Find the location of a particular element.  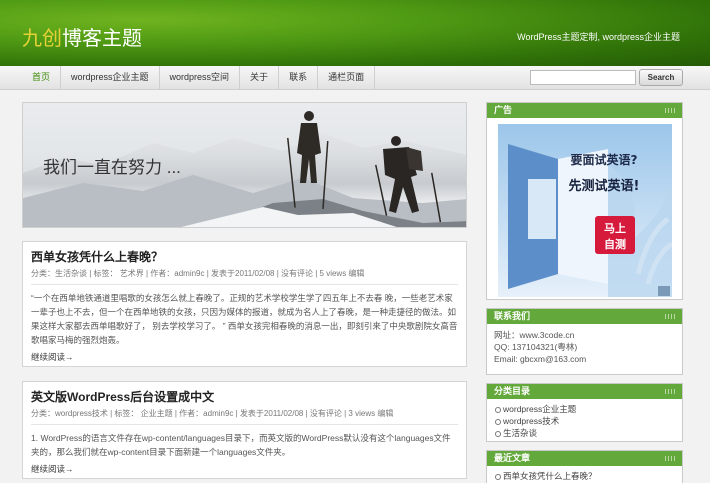

nav-item-enterprise-theme: wordpress企业主题 is located at coordinates (110, 78).